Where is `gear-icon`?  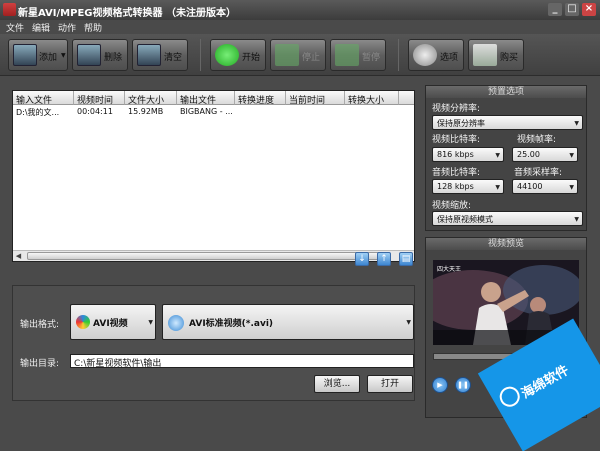
gear-icon is located at coordinates (425, 55).